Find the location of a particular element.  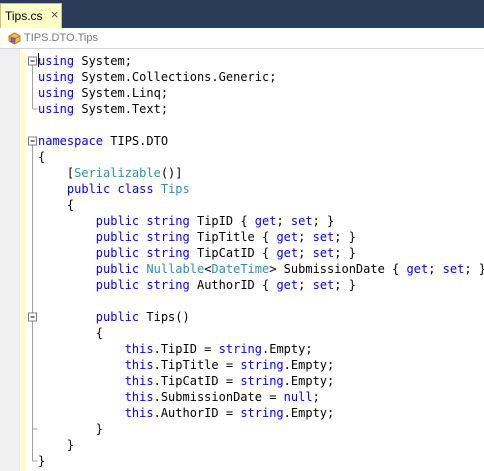

code-token: > SubmissionDate { is located at coordinates (338, 269).